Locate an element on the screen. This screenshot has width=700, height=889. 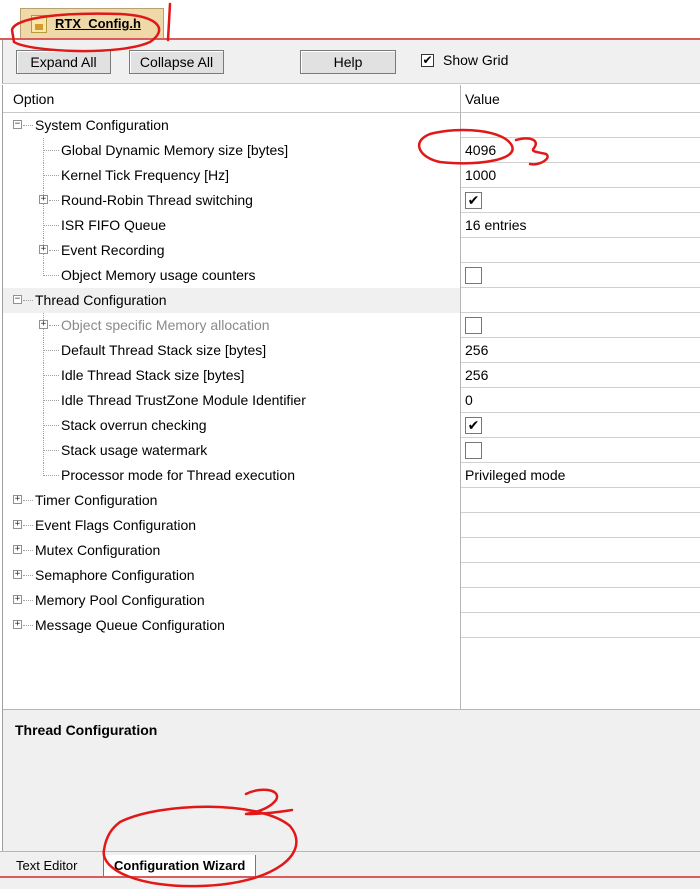
tree-row-label: Global Dynamic Memory size [bytes] is located at coordinates (175, 150).